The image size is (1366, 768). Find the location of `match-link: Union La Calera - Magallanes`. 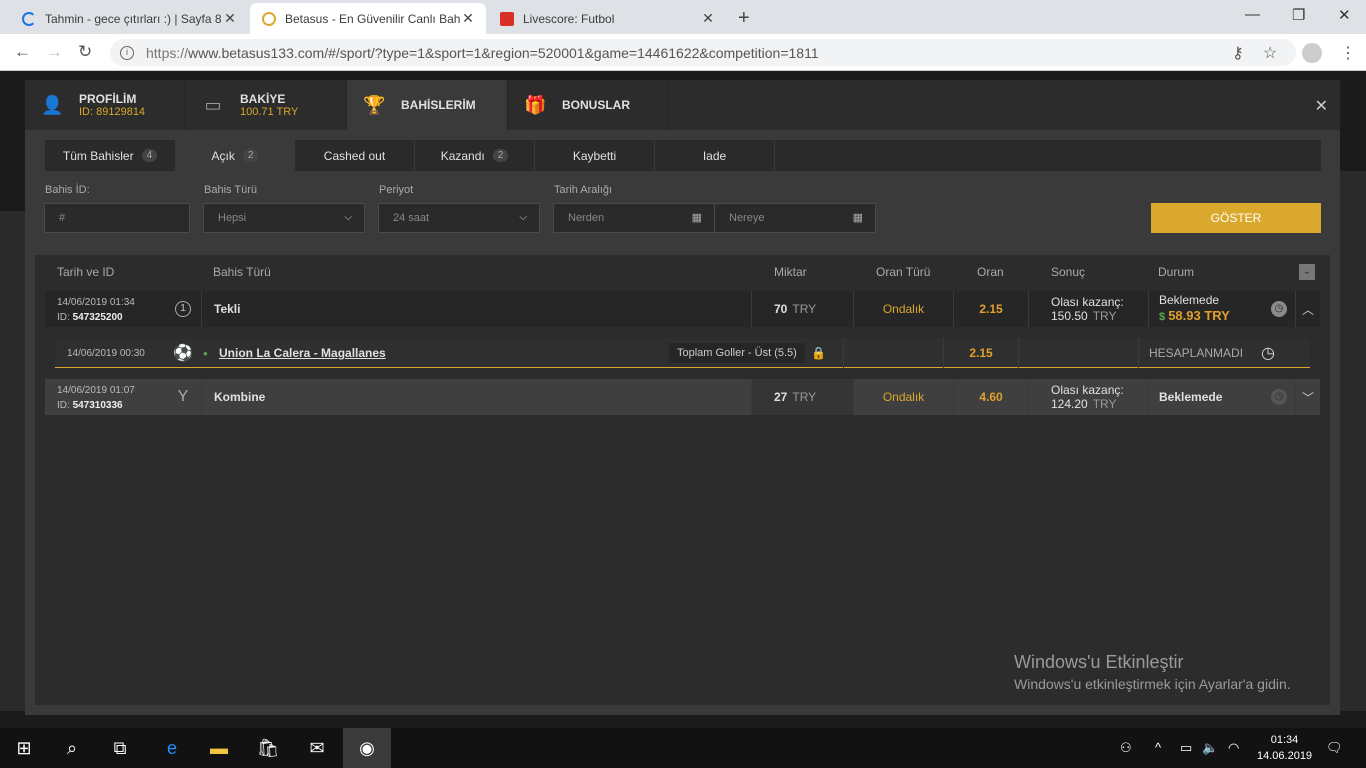

match-link: Union La Calera - Magallanes is located at coordinates (302, 353).